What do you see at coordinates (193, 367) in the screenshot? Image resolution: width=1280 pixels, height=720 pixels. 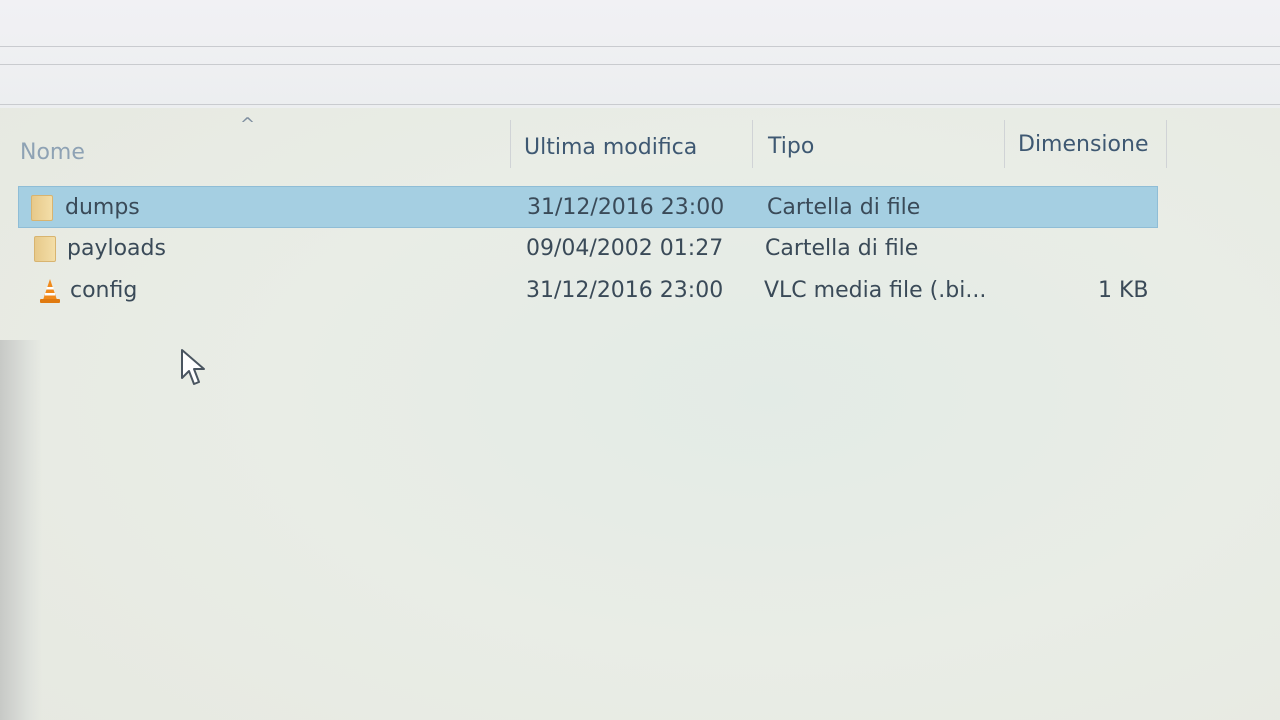 I see `mouse-cursor-icon` at bounding box center [193, 367].